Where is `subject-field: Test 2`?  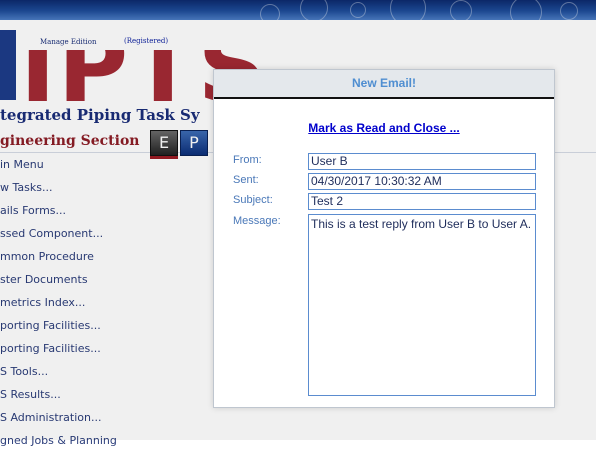 subject-field: Test 2 is located at coordinates (422, 201).